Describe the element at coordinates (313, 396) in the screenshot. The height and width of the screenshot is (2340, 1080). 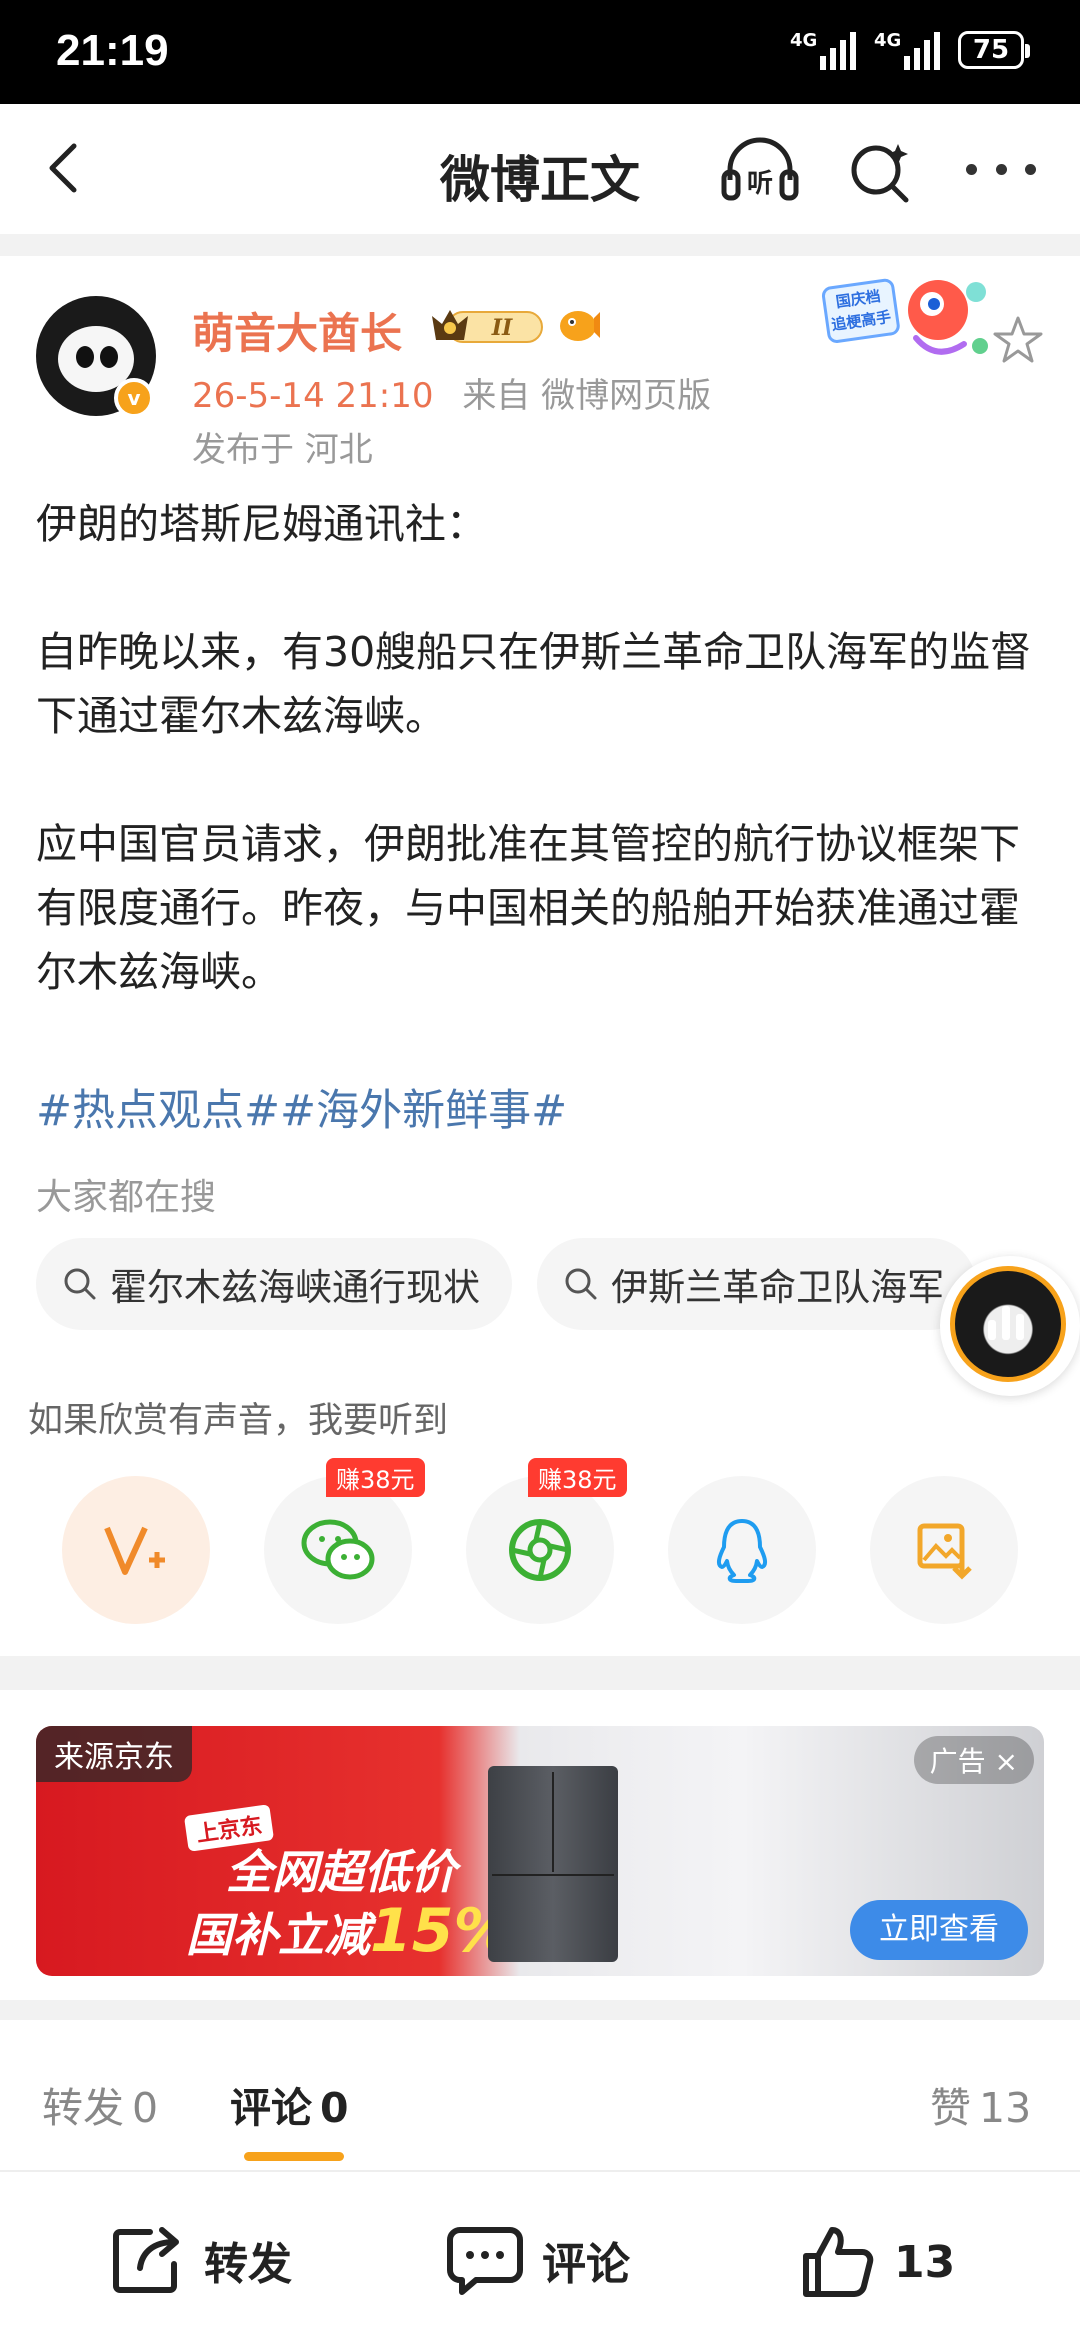
I see `post-time: 26-5-14 21:10` at that location.